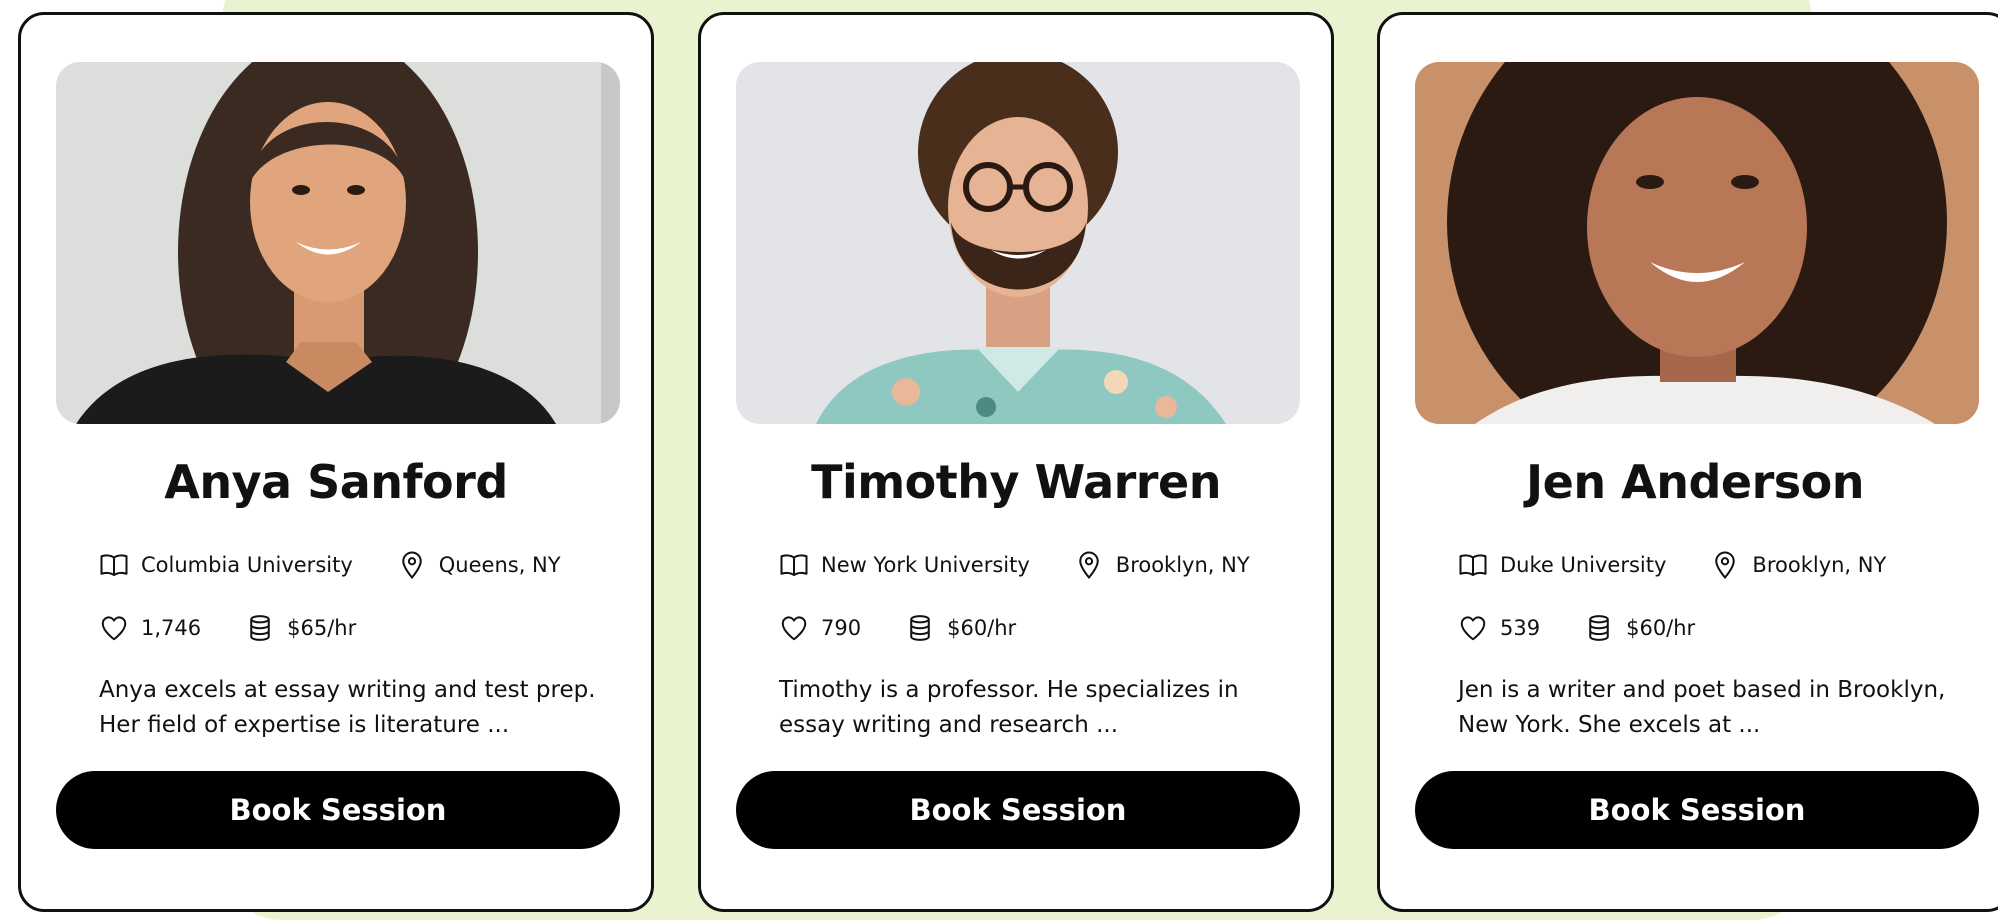 The height and width of the screenshot is (920, 1998). I want to click on location-label: Queens, NY, so click(499, 565).